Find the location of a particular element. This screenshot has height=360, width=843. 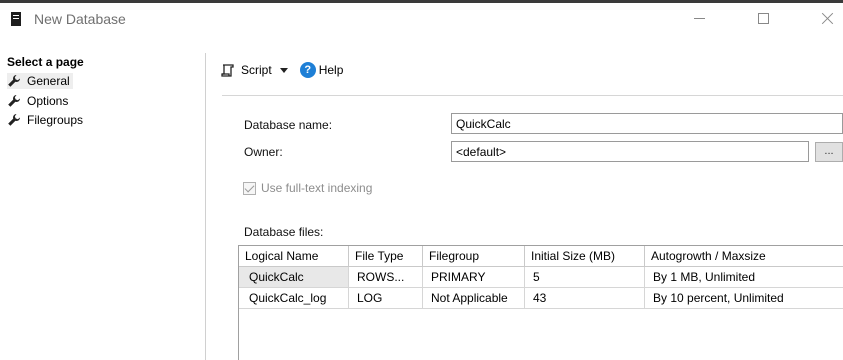

column-header-initial-size: Initial Size (MB) is located at coordinates (585, 256).